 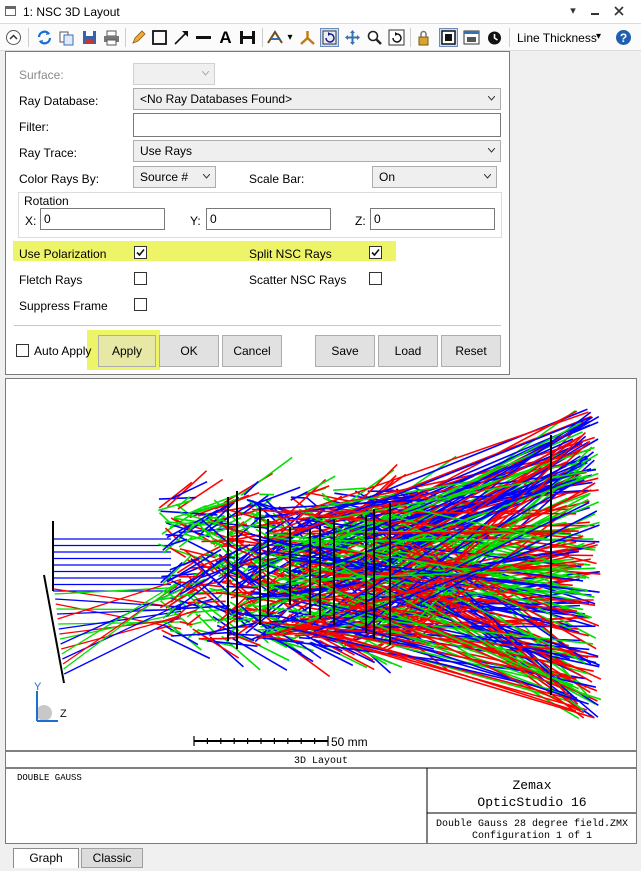 What do you see at coordinates (317, 125) in the screenshot?
I see `filter-input` at bounding box center [317, 125].